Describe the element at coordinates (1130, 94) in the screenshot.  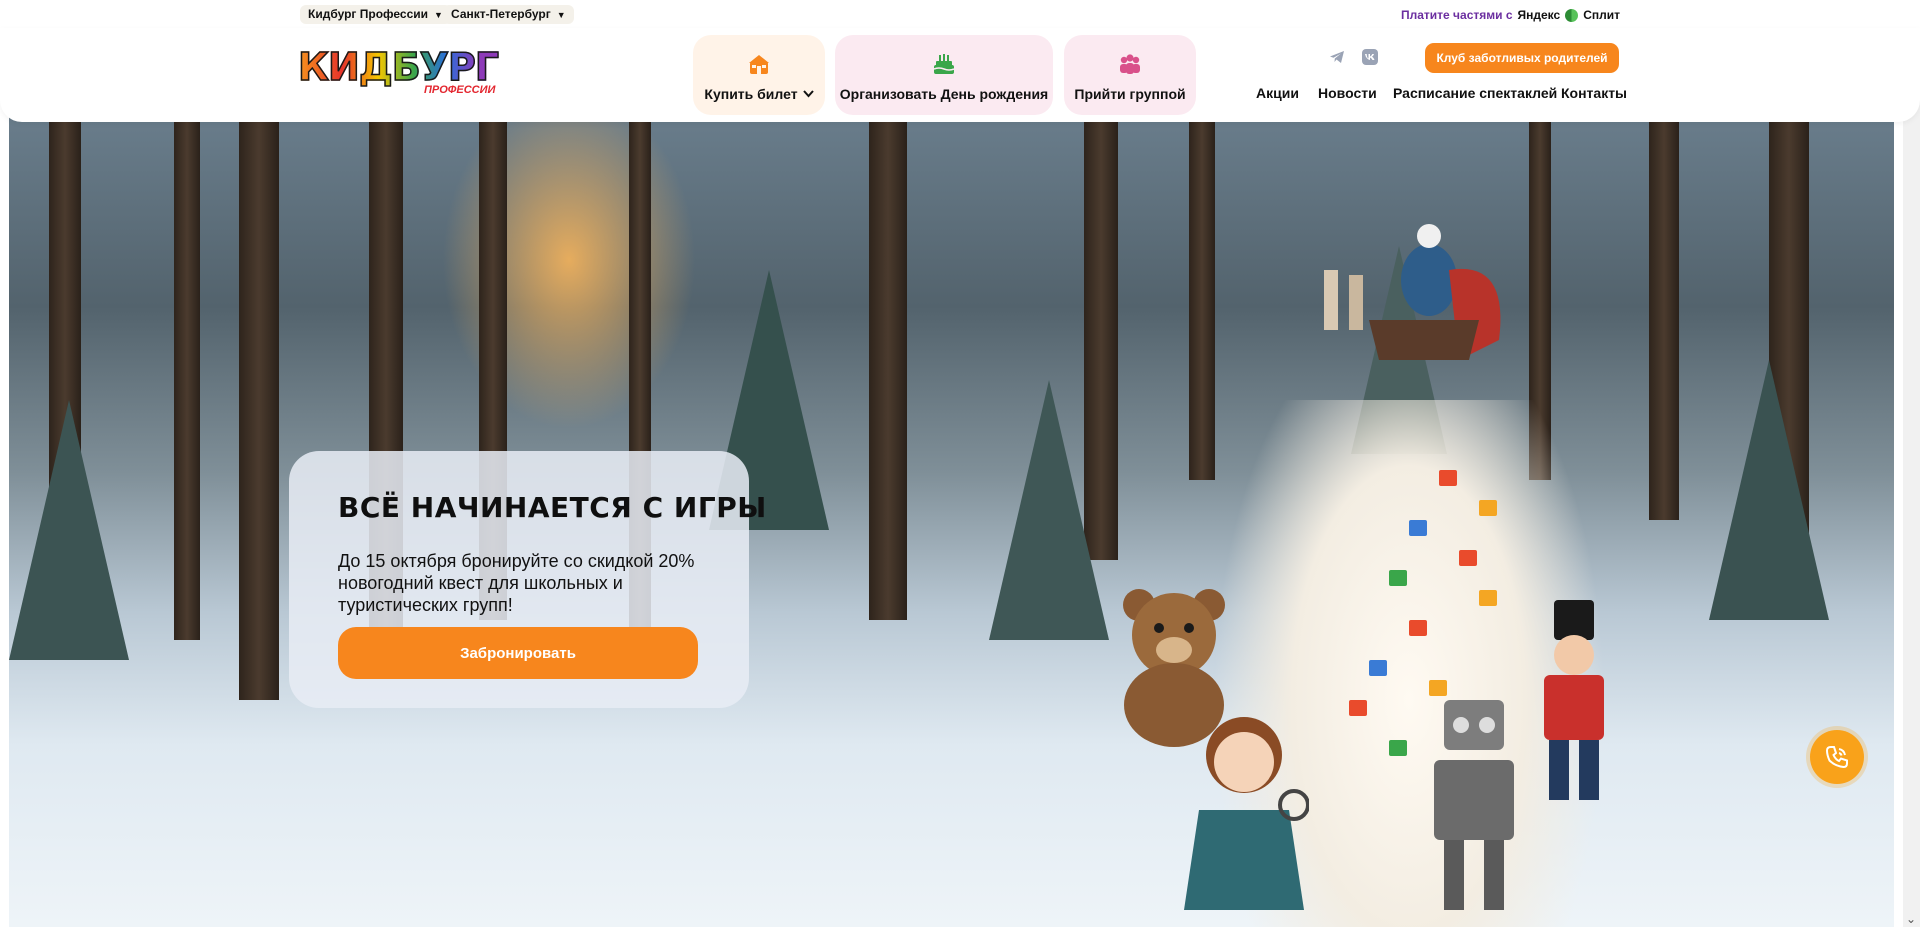
I see `nav-card-group-label: Прийти группой` at that location.